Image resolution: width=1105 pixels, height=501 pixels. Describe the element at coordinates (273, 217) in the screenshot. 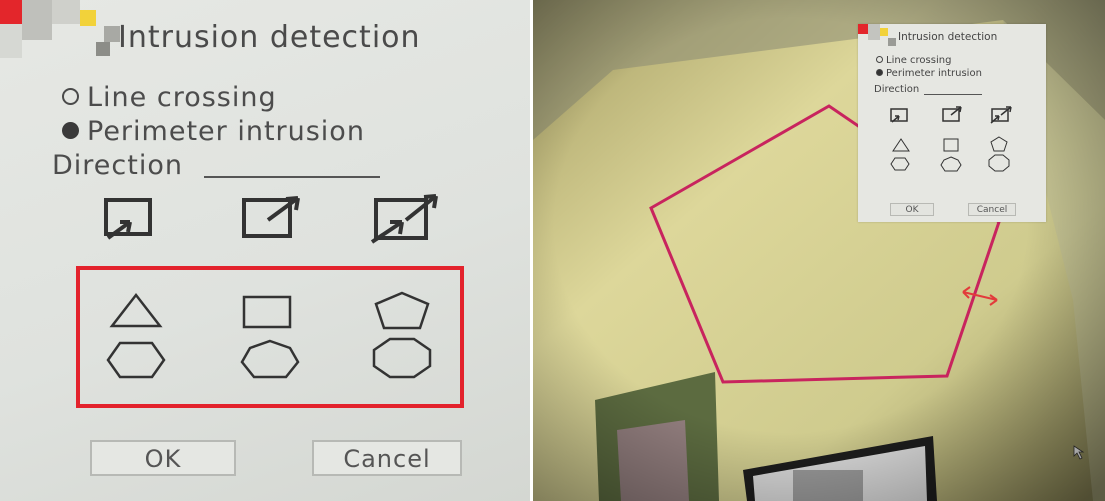

I see `exit-region-icon` at that location.